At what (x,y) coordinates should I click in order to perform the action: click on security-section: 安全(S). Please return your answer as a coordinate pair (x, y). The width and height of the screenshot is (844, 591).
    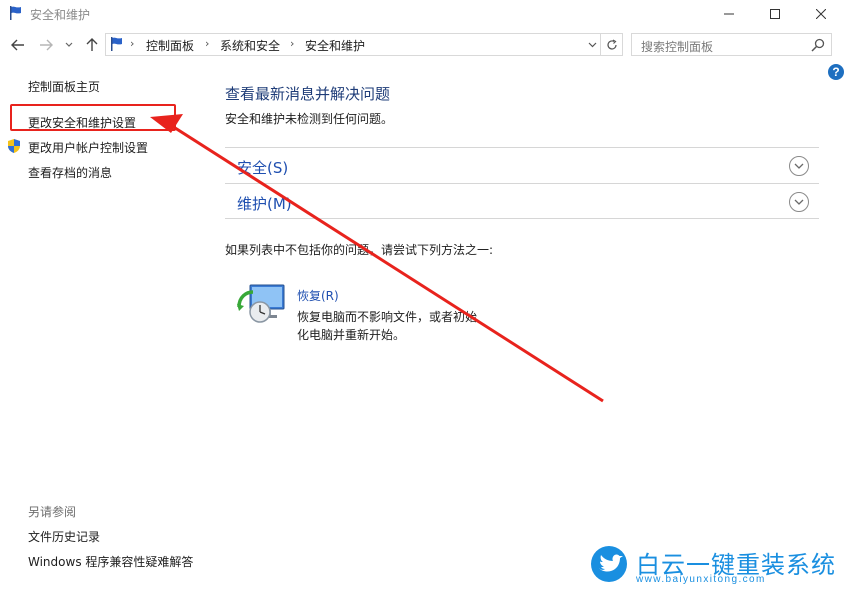
    Looking at the image, I should click on (522, 165).